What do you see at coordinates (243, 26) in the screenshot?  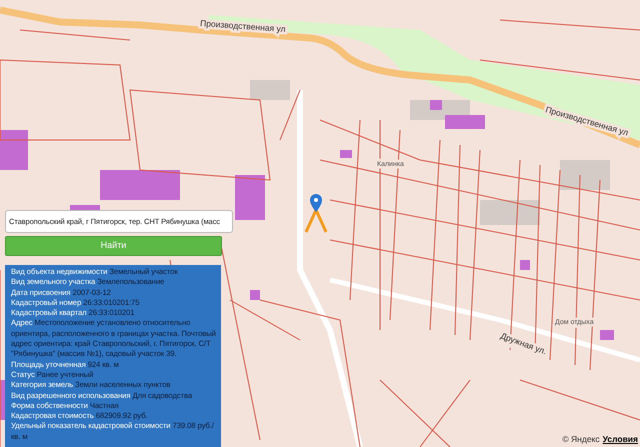 I see `street-label: Производственная ул` at bounding box center [243, 26].